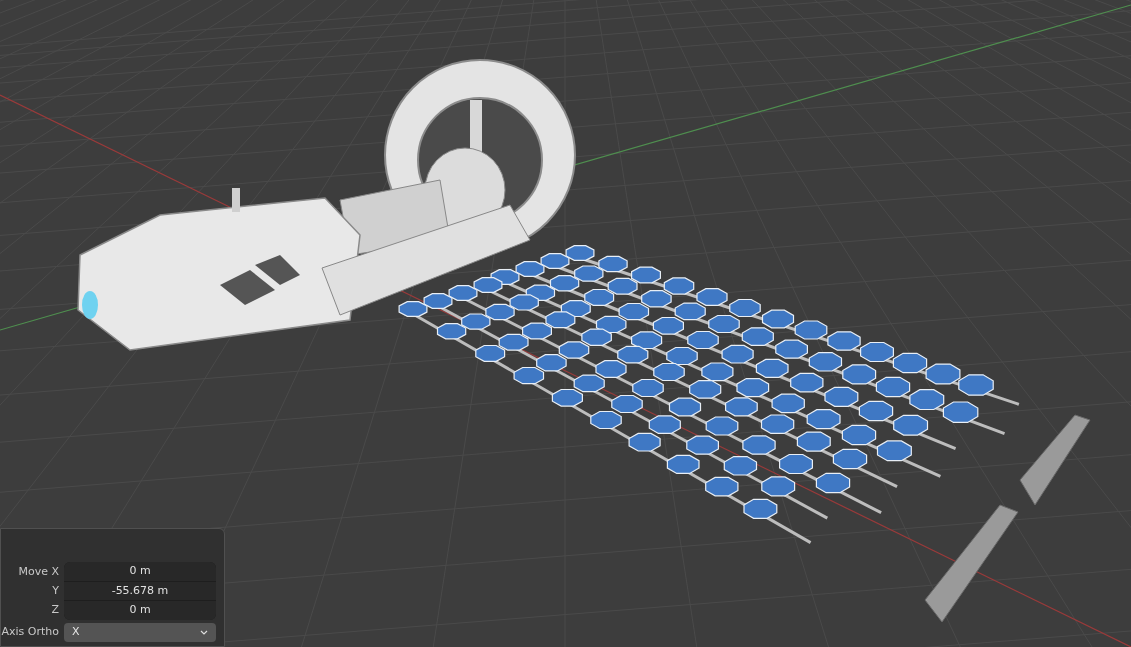 Image resolution: width=1131 pixels, height=647 pixels. Describe the element at coordinates (54, 610) in the screenshot. I see `field-label: Z` at that location.